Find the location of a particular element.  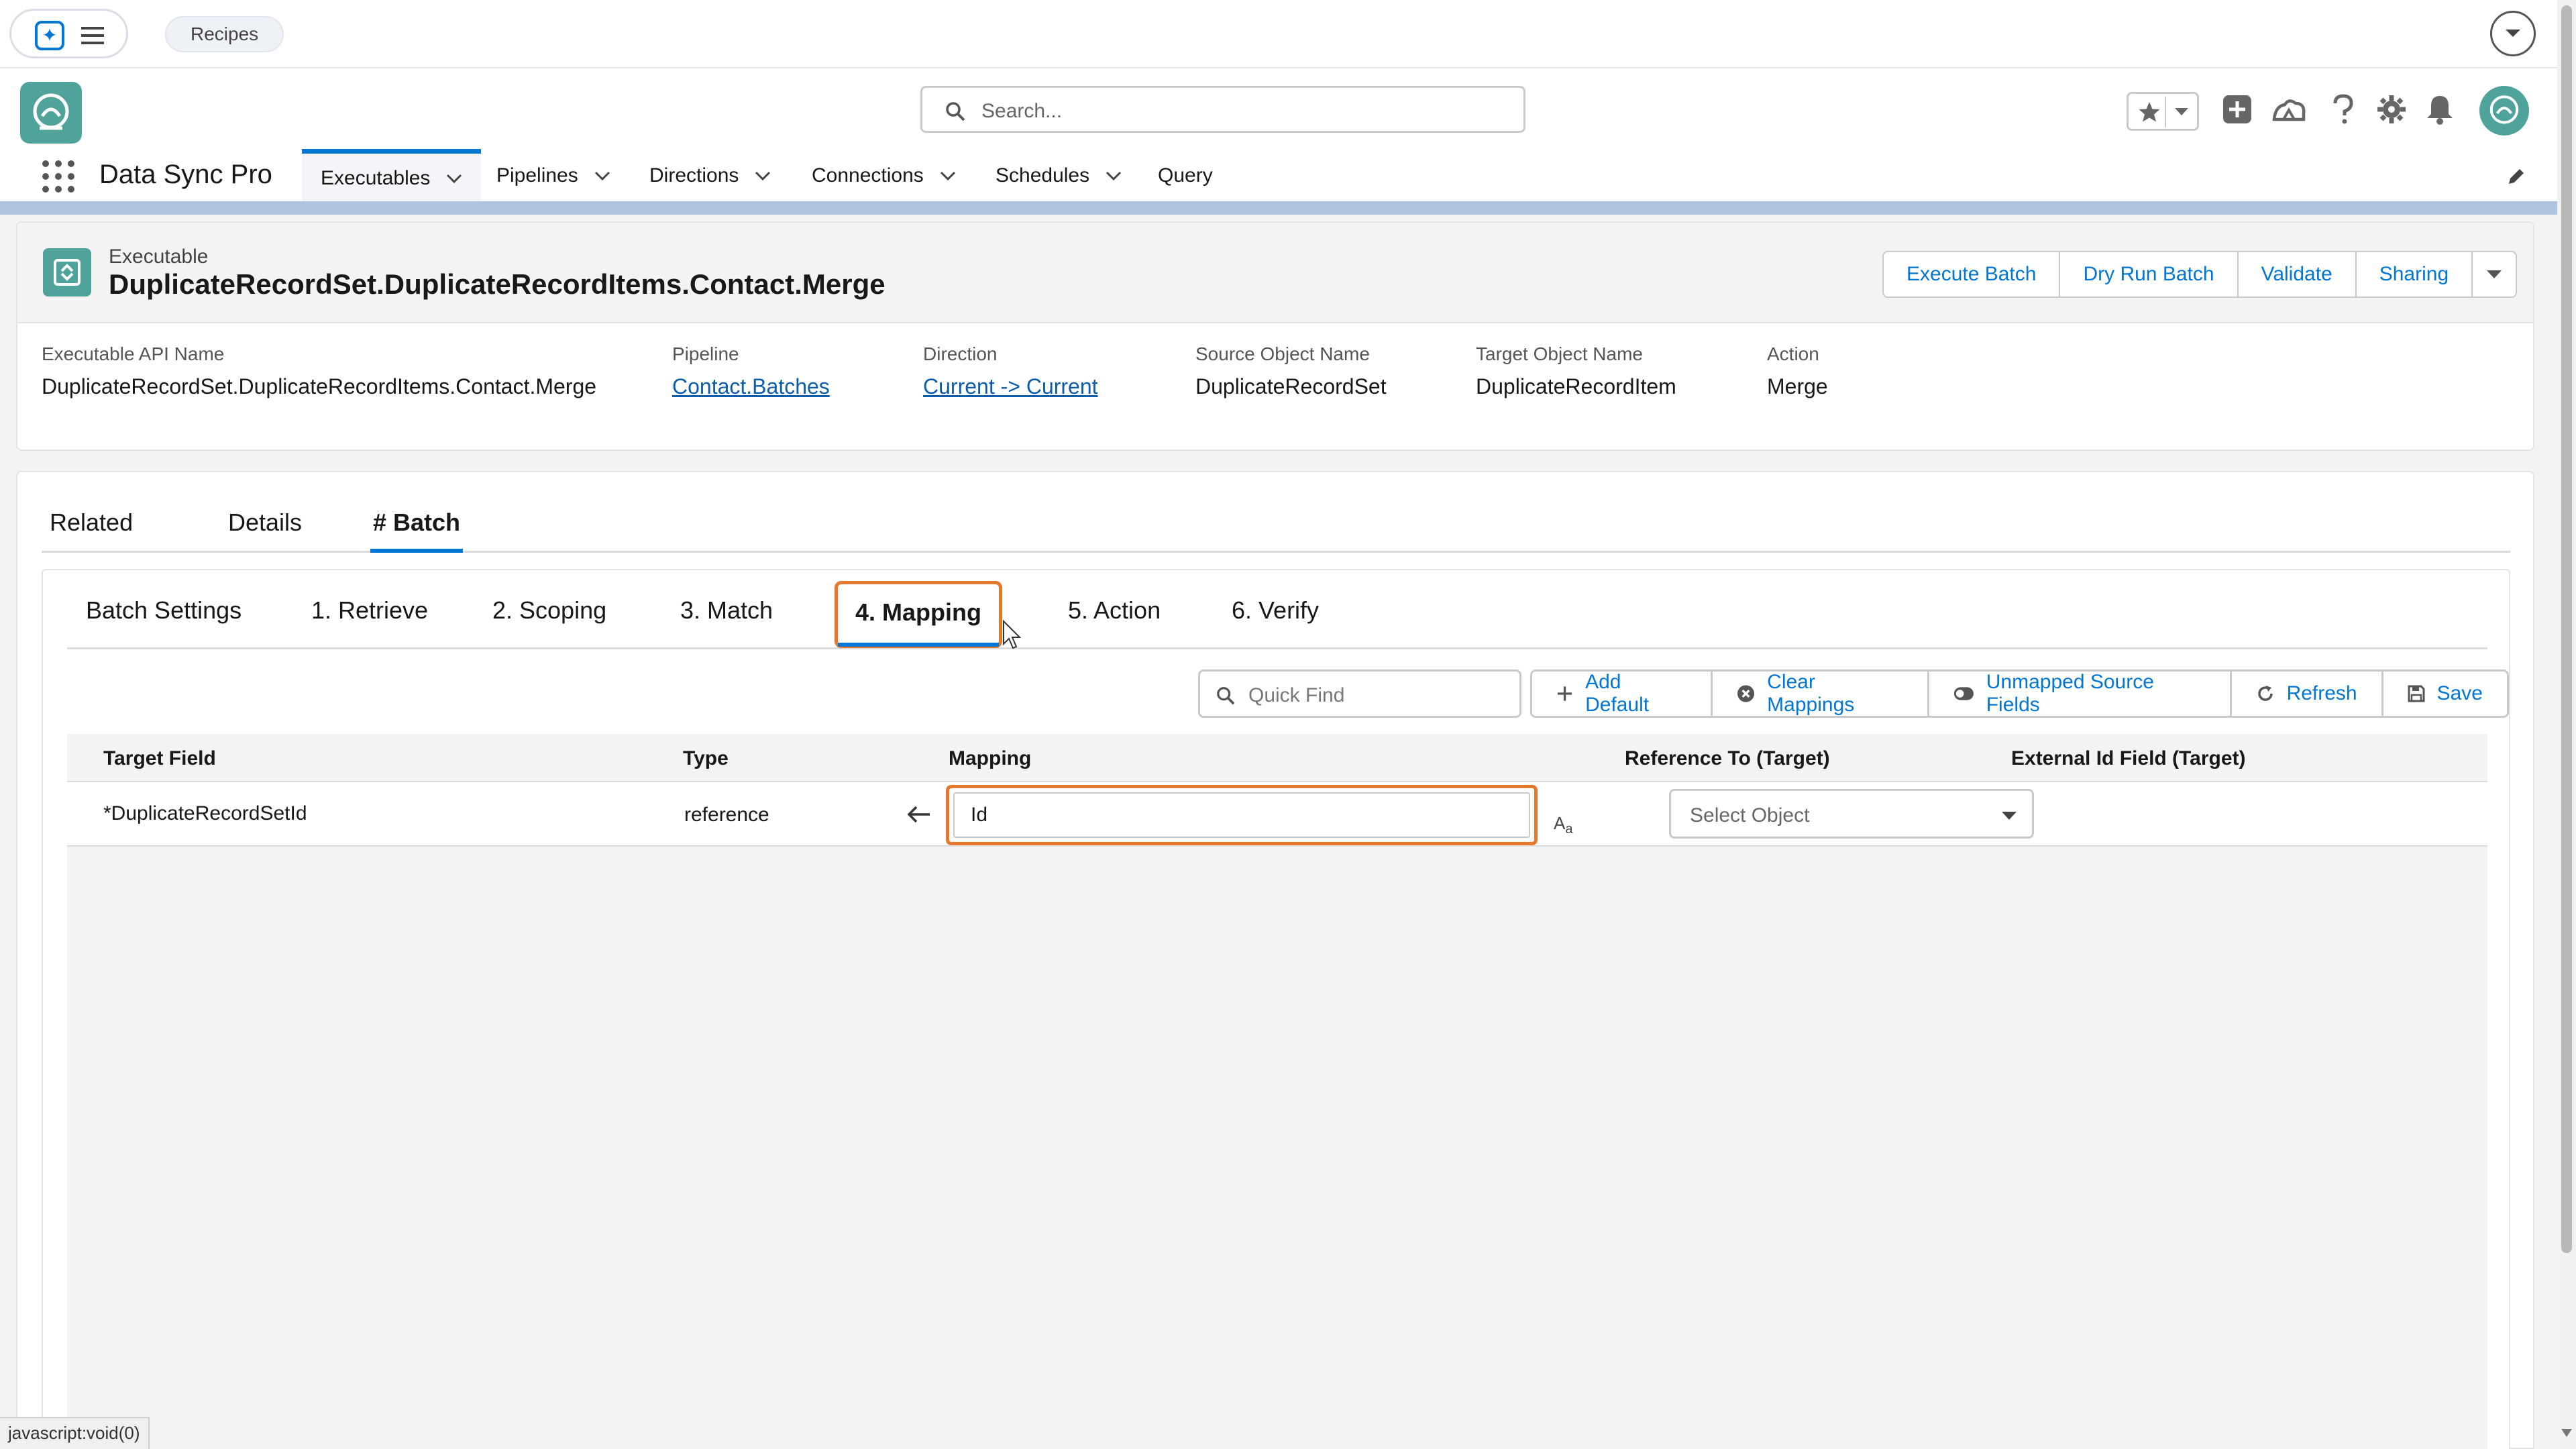

field-label: Pipeline is located at coordinates (705, 353).